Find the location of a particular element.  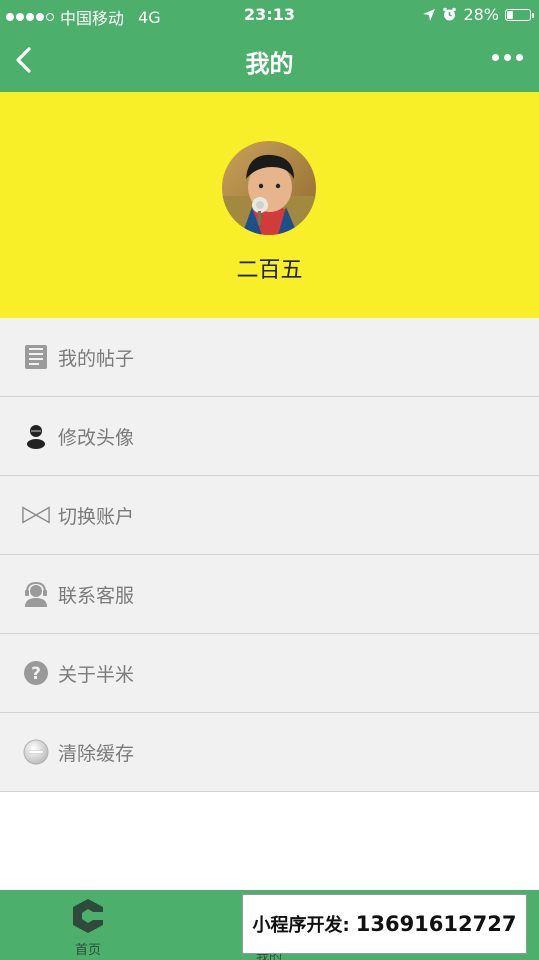

menu-item-label: 切换账户 is located at coordinates (96, 516).